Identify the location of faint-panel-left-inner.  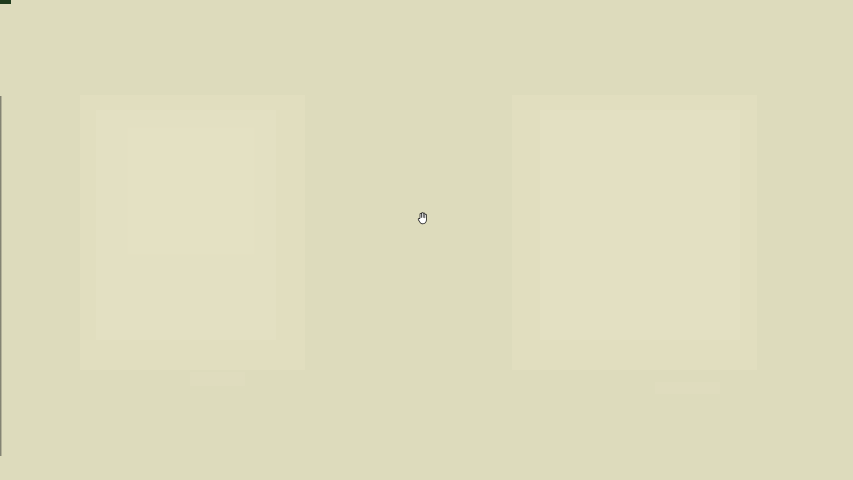
(186, 225).